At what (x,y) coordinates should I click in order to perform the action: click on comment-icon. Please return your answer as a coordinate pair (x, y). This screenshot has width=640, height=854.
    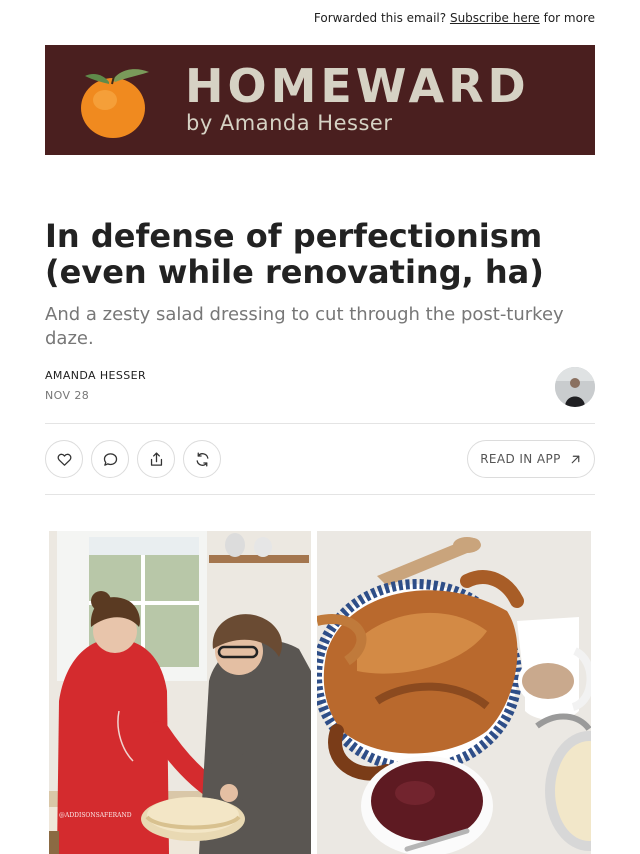
    Looking at the image, I should click on (110, 459).